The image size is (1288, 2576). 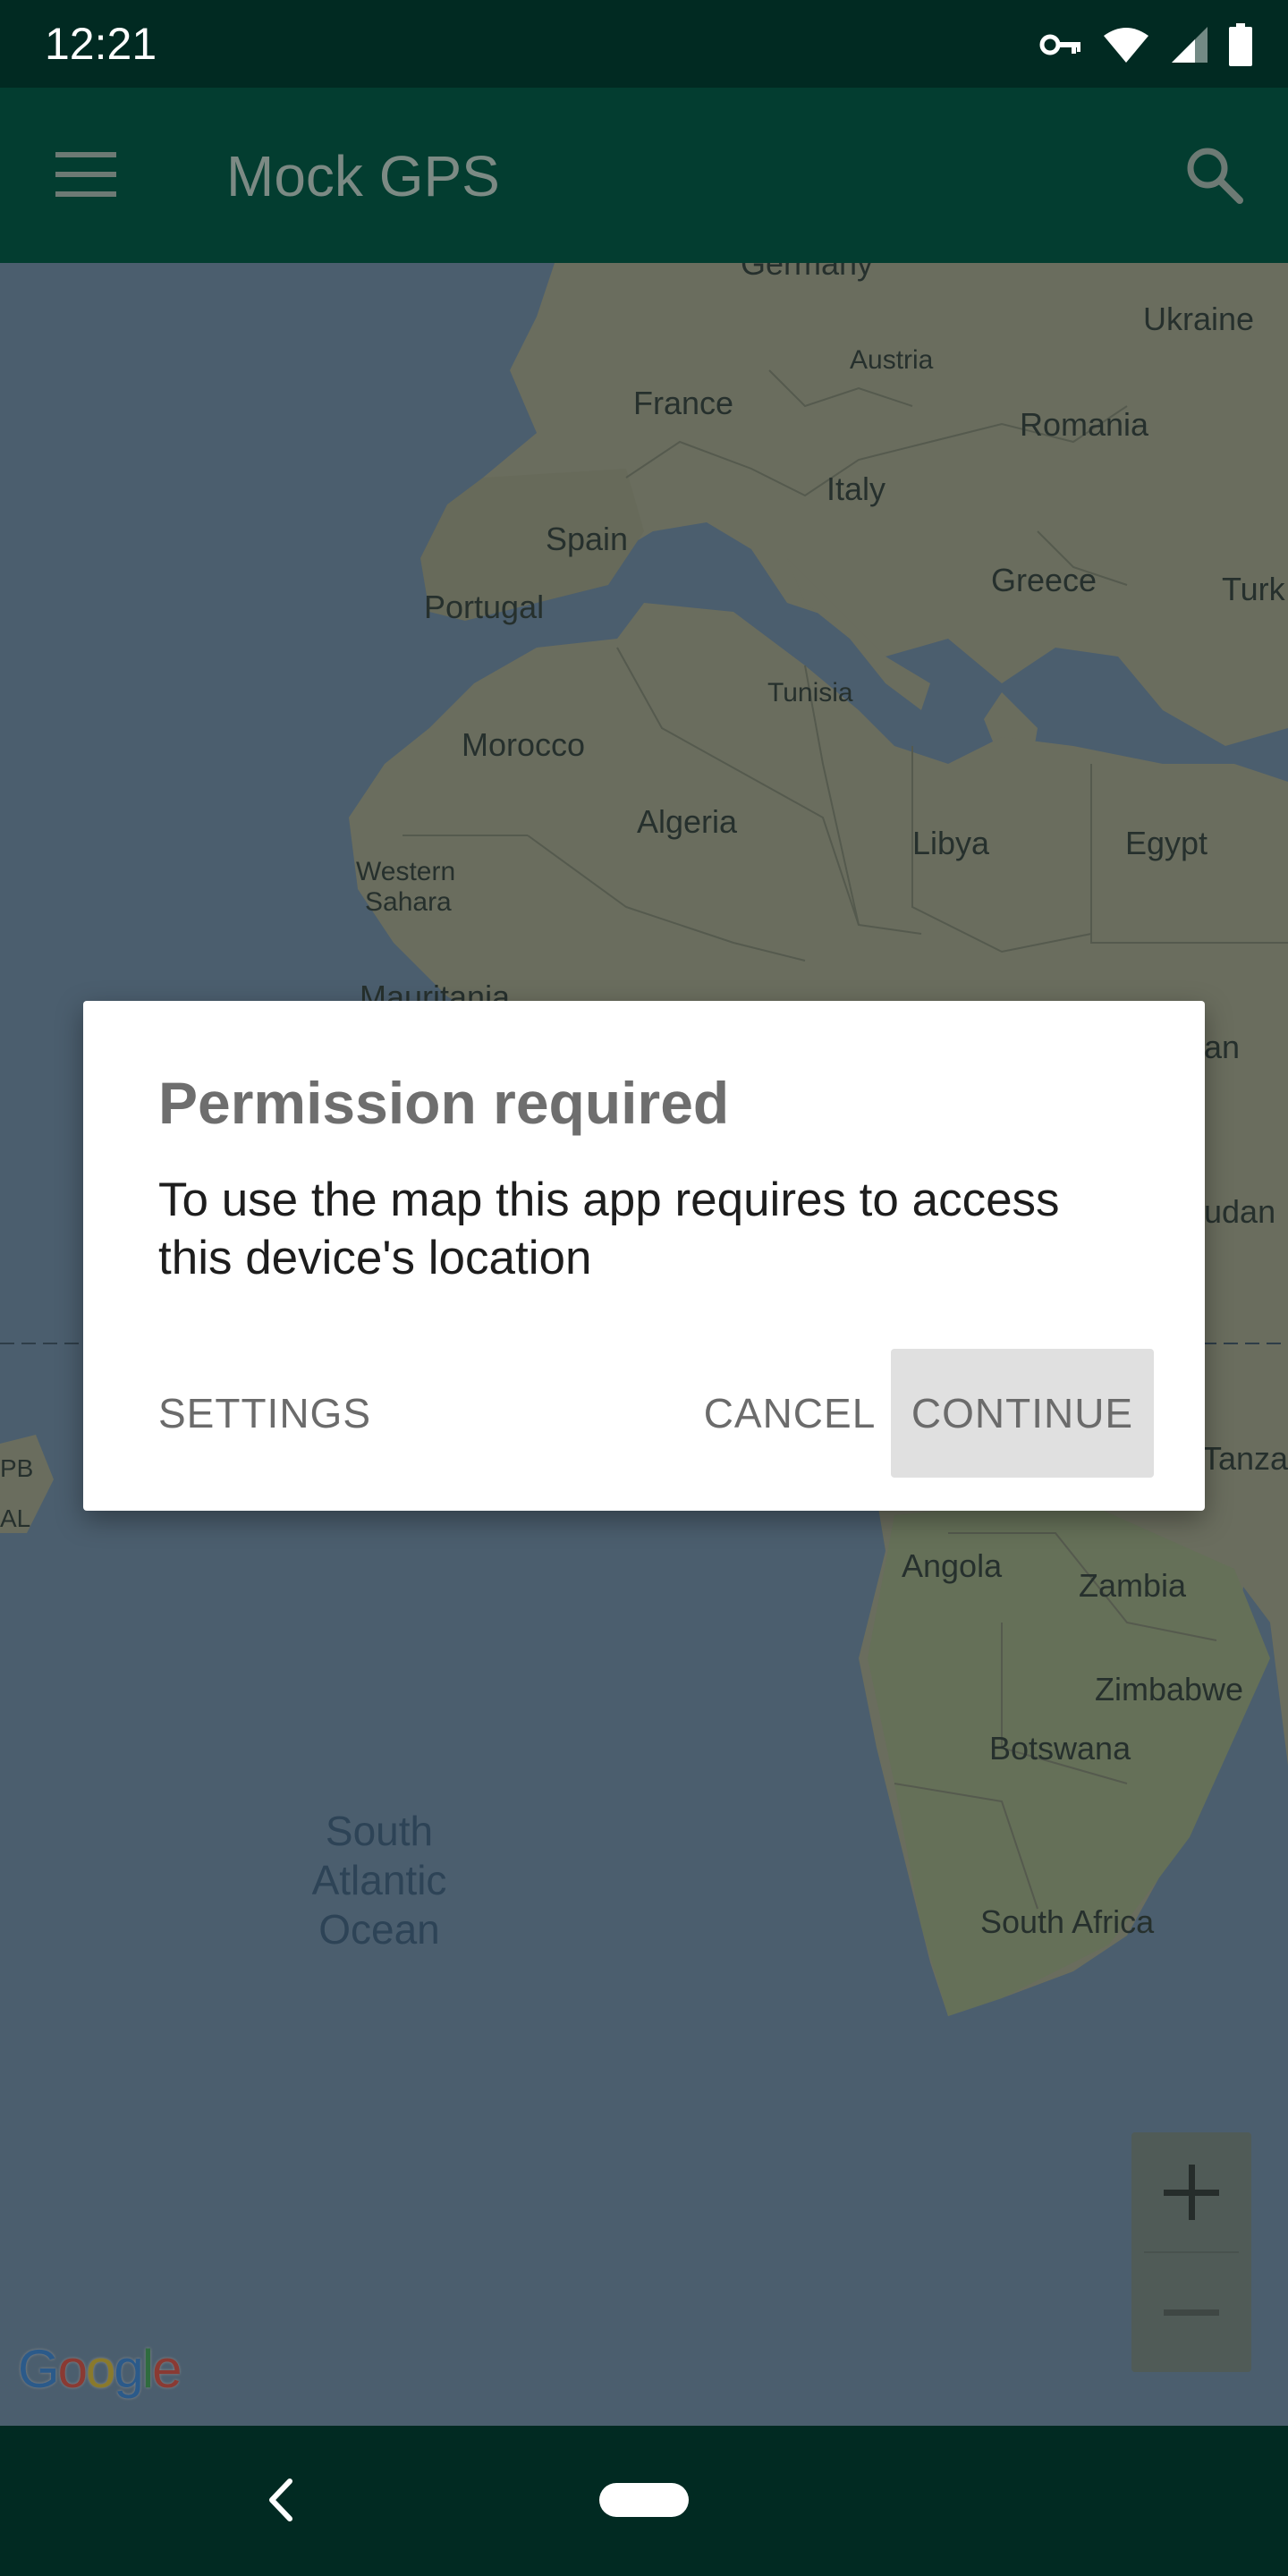 What do you see at coordinates (101, 44) in the screenshot?
I see `status-time: 12:21` at bounding box center [101, 44].